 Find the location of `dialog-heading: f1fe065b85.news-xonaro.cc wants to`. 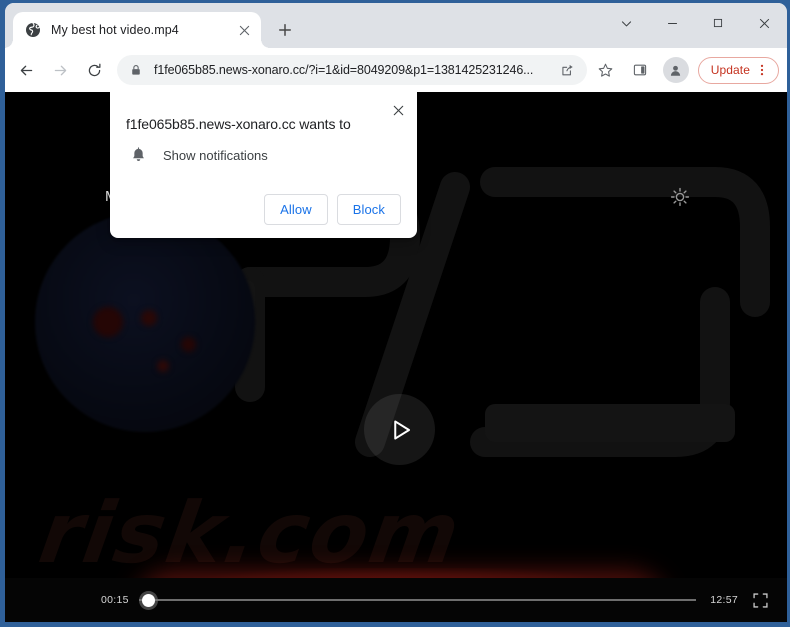

dialog-heading: f1fe065b85.news-xonaro.cc wants to is located at coordinates (238, 124).